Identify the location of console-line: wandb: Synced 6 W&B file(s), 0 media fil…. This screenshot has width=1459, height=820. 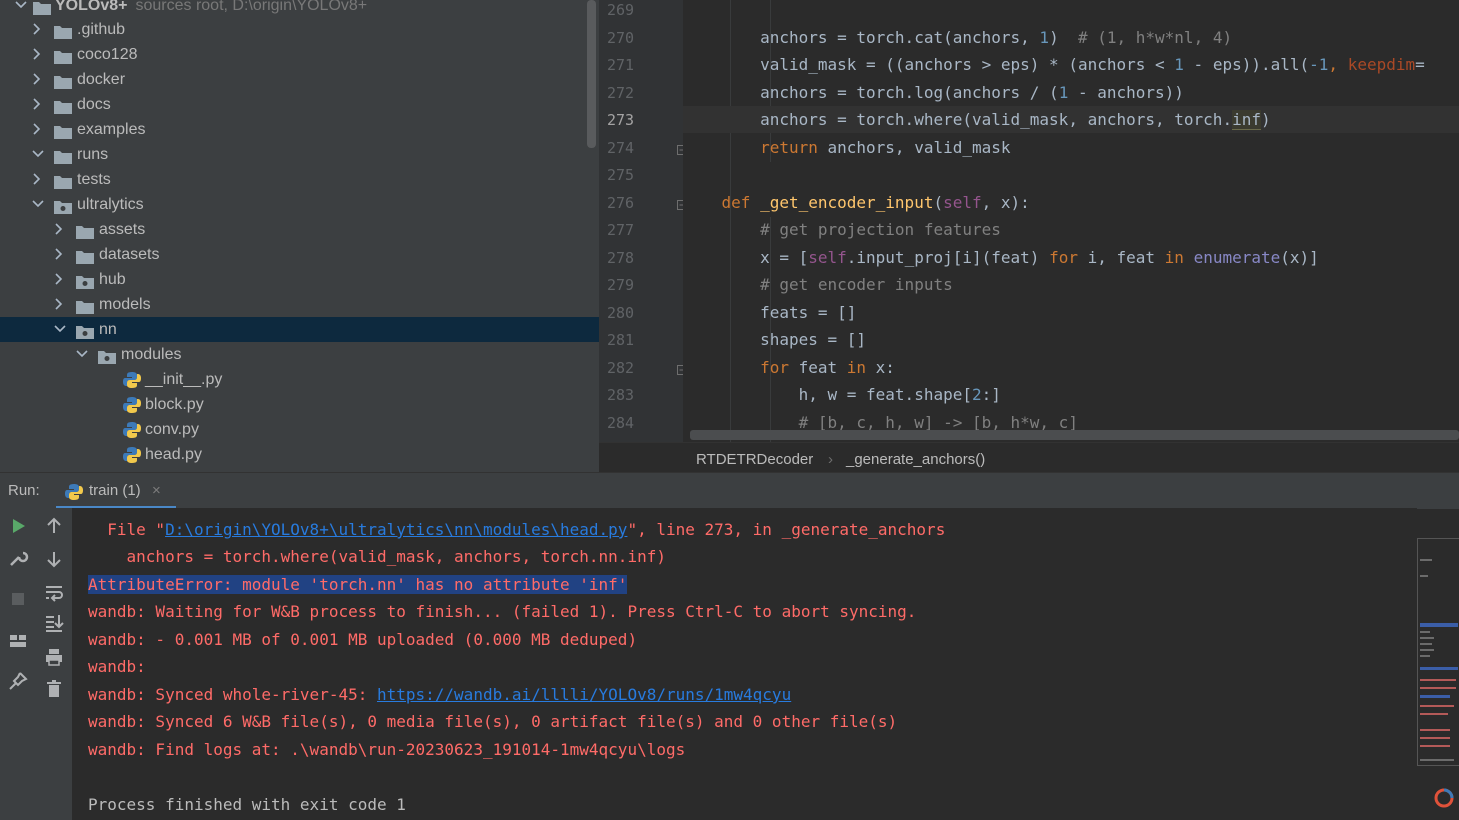
(493, 721).